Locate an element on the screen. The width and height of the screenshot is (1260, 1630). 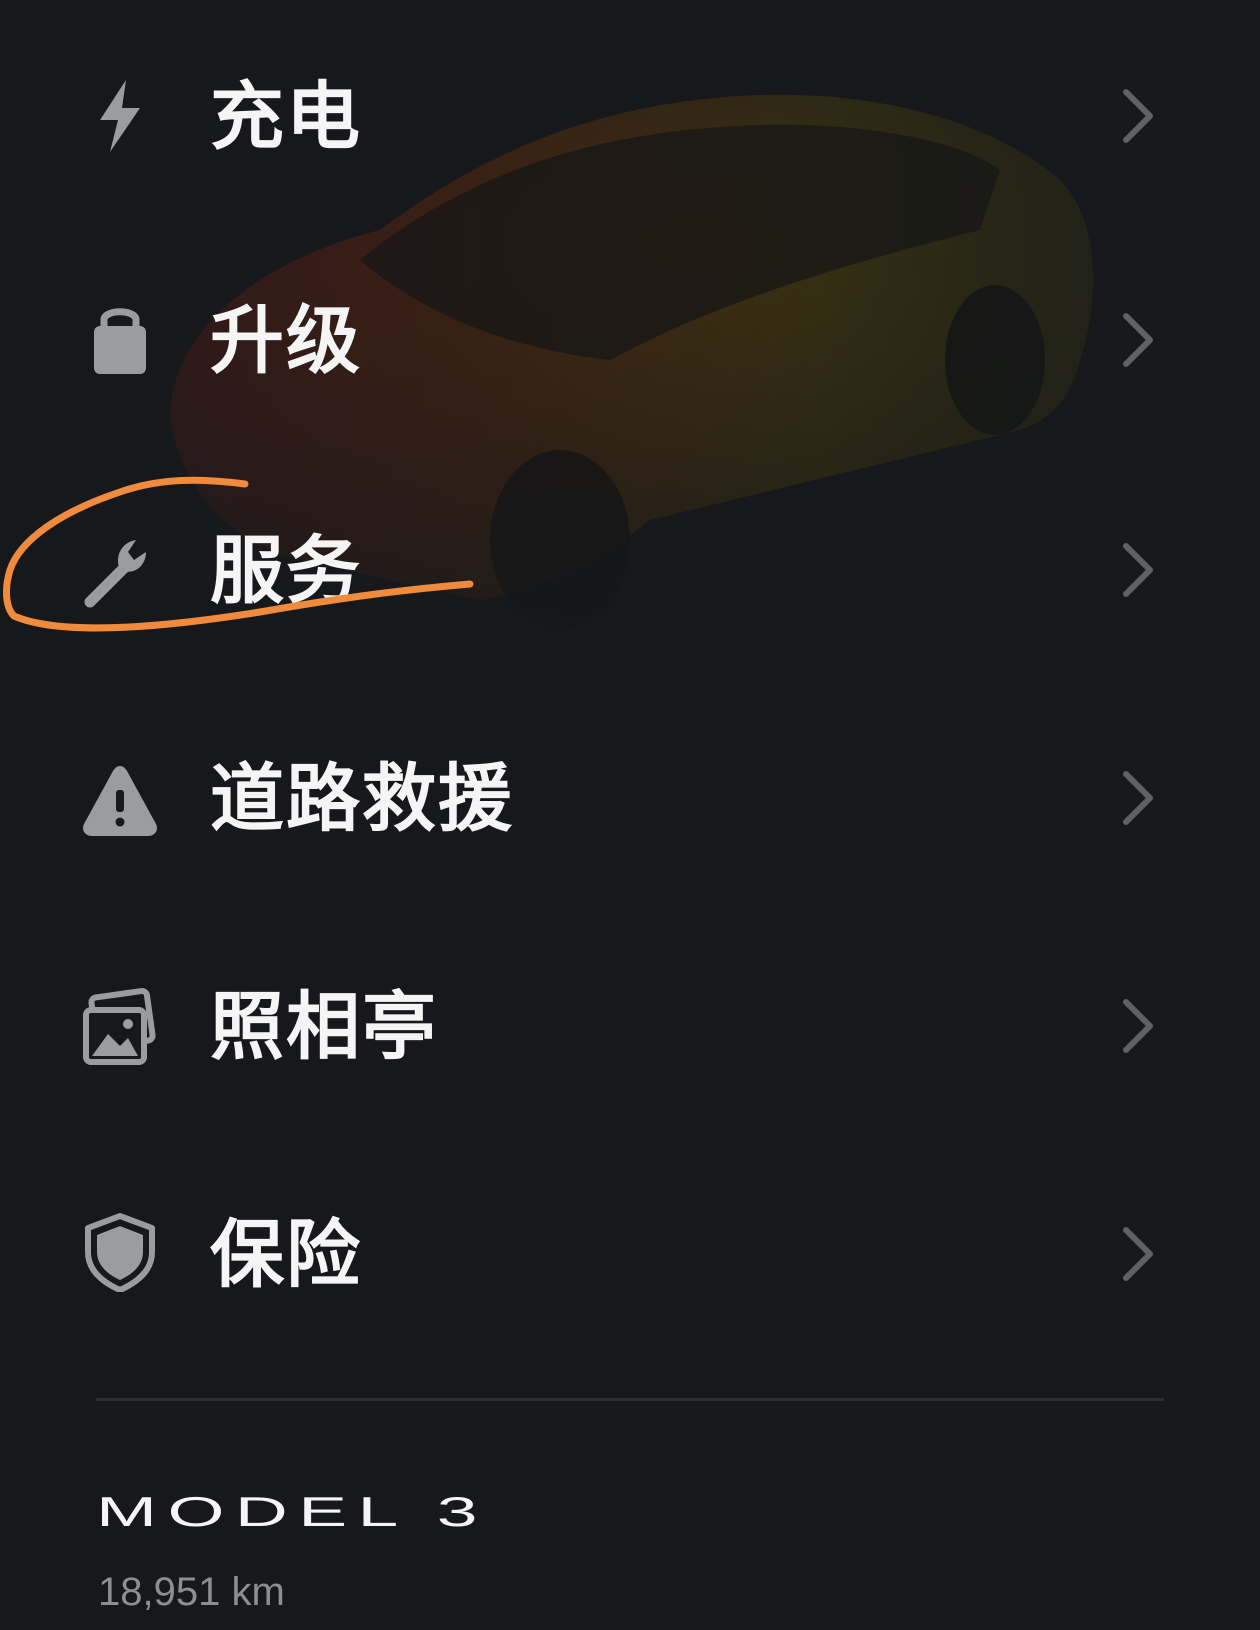
section-divider is located at coordinates (630, 1399).